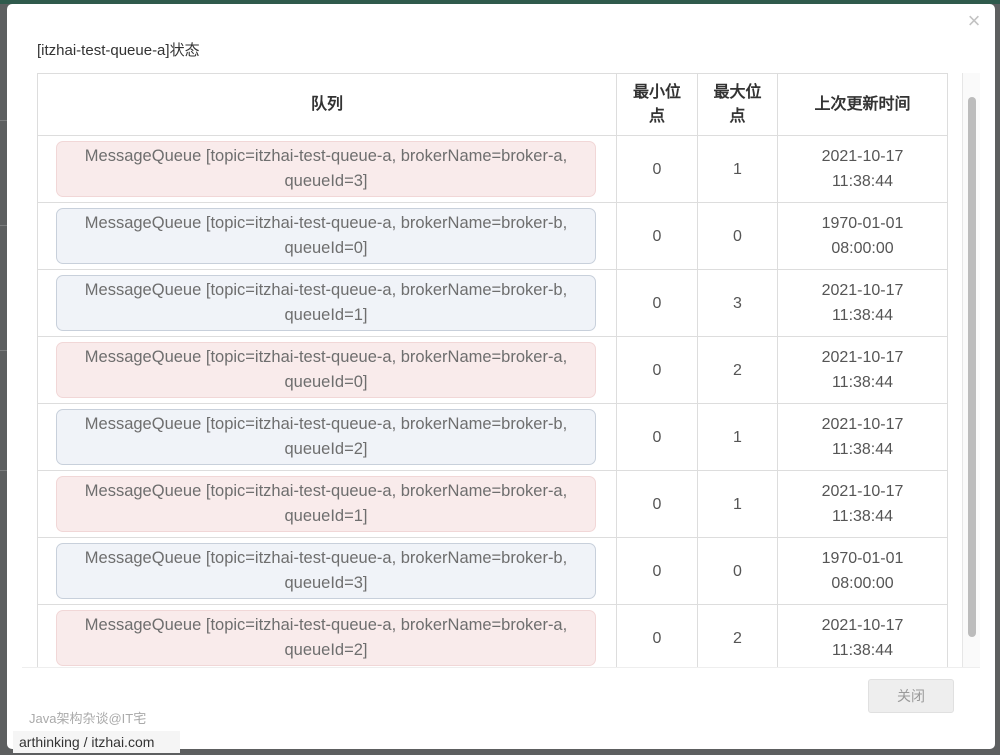 The width and height of the screenshot is (1000, 755). What do you see at coordinates (327, 104) in the screenshot?
I see `header-queue: 队列` at bounding box center [327, 104].